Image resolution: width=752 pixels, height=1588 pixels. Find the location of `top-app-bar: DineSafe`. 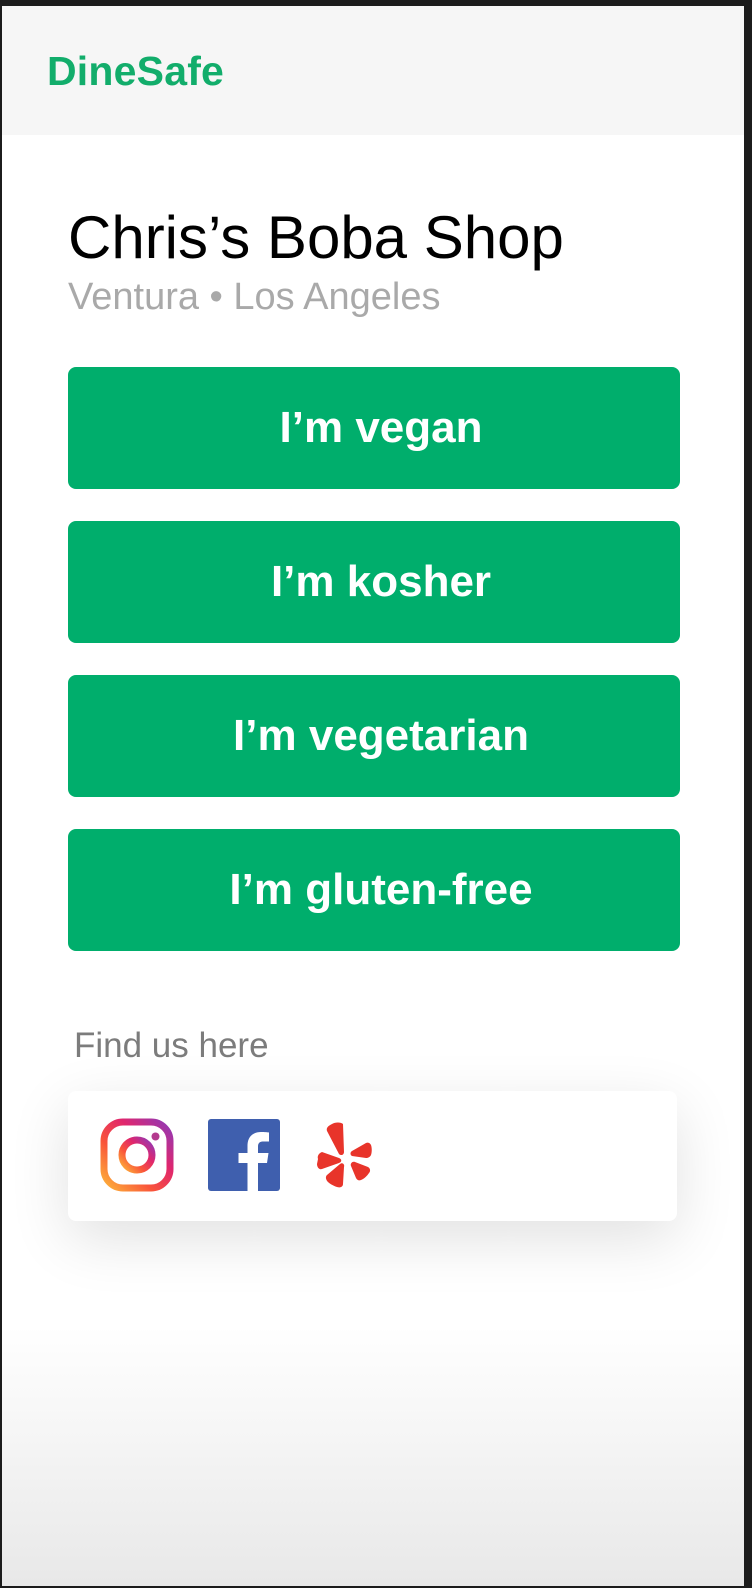

top-app-bar: DineSafe is located at coordinates (373, 70).